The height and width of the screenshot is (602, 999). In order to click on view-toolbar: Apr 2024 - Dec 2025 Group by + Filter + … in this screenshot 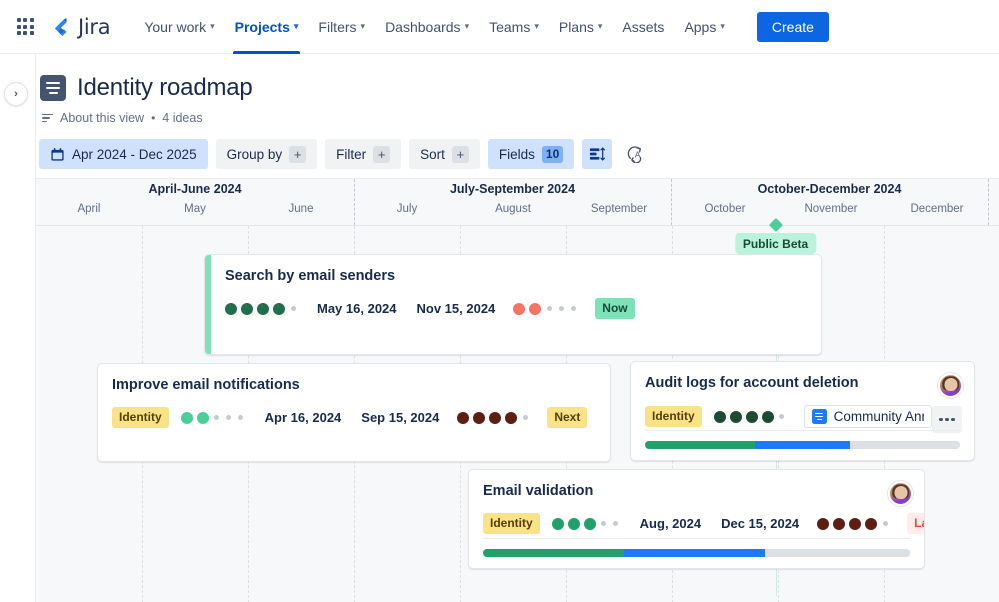, I will do `click(517, 147)`.